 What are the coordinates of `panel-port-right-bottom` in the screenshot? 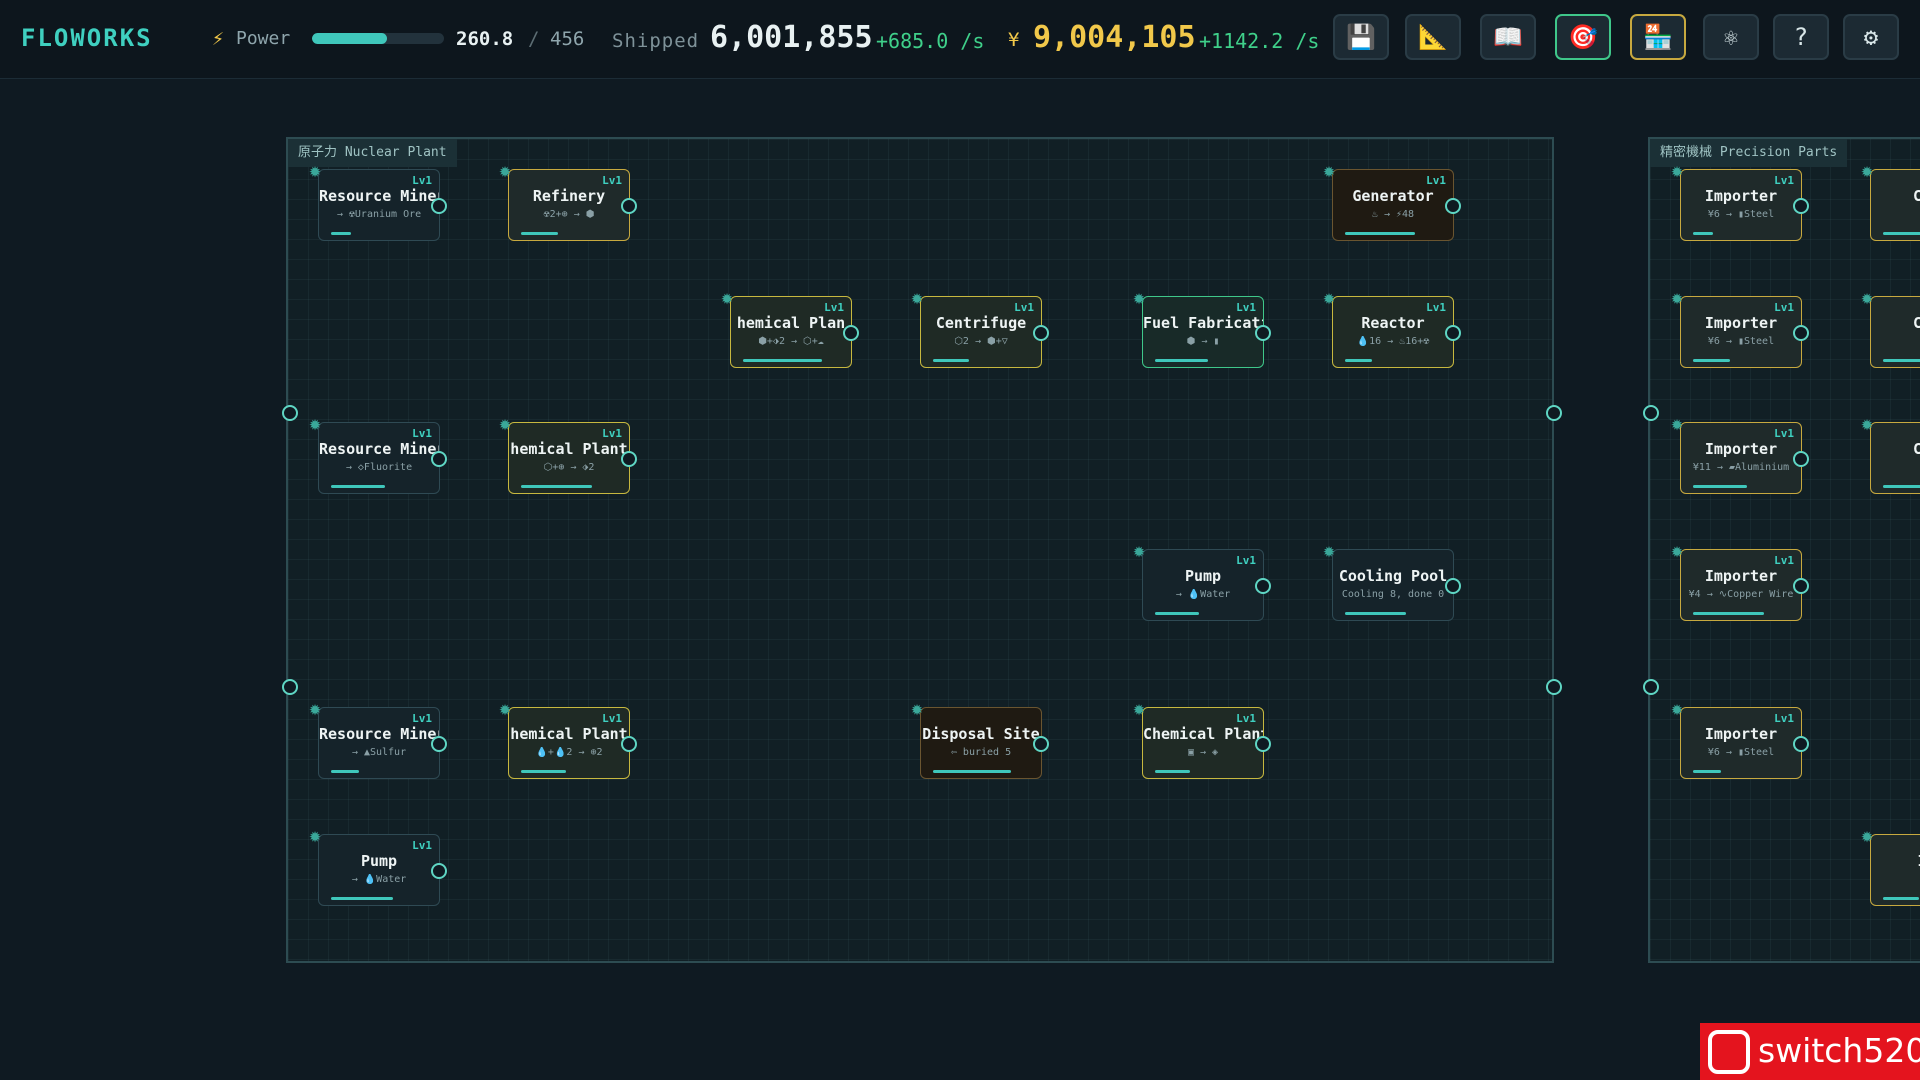 It's located at (1554, 687).